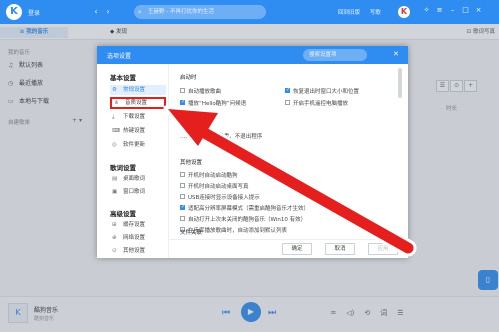  I want to click on minimize-icon: –, so click(452, 10).